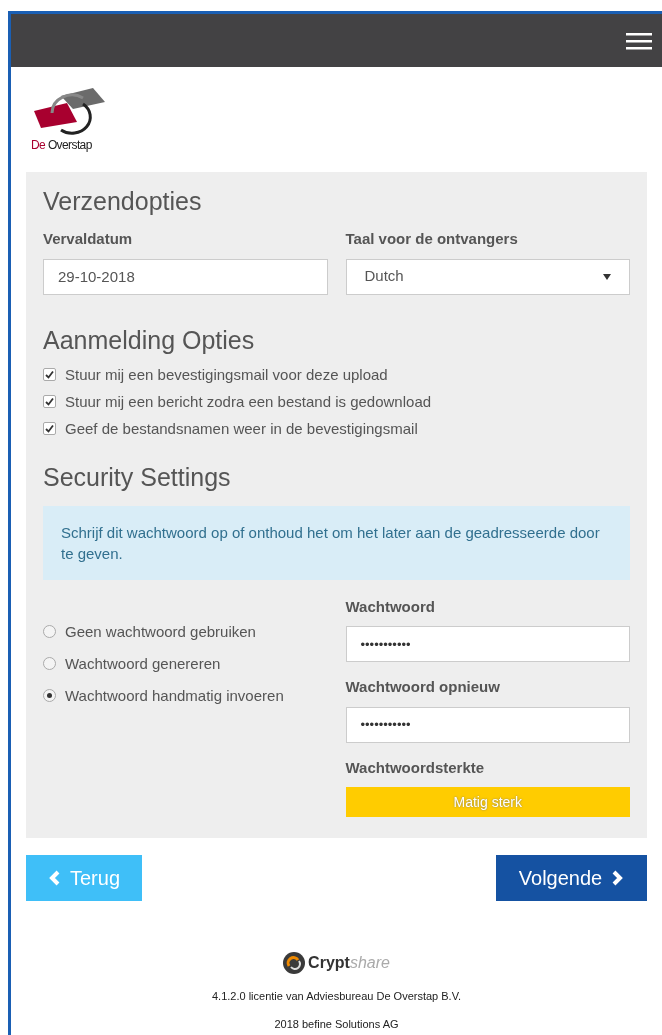 The image size is (662, 1035). Describe the element at coordinates (571, 878) in the screenshot. I see `next-button: Volgende` at that location.